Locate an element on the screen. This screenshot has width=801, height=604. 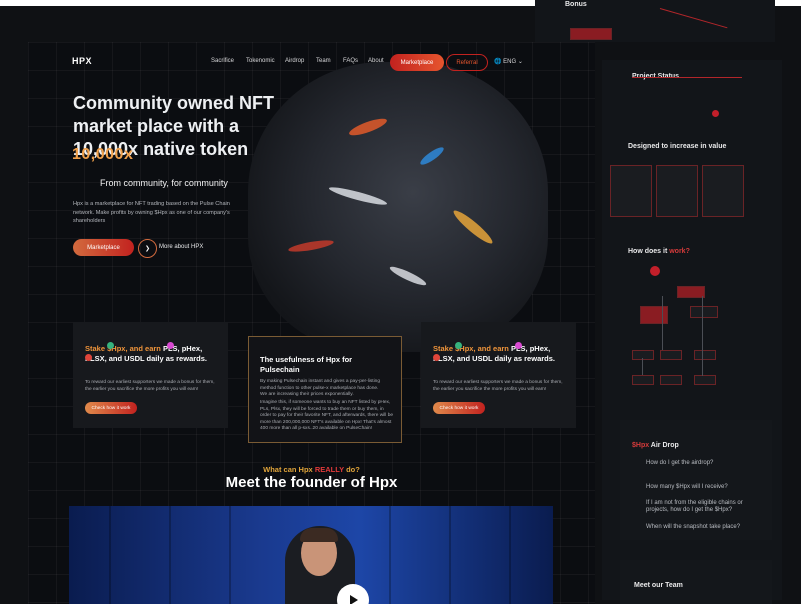
nav-link-sacrifice: Sacrifice is located at coordinates (222, 61).